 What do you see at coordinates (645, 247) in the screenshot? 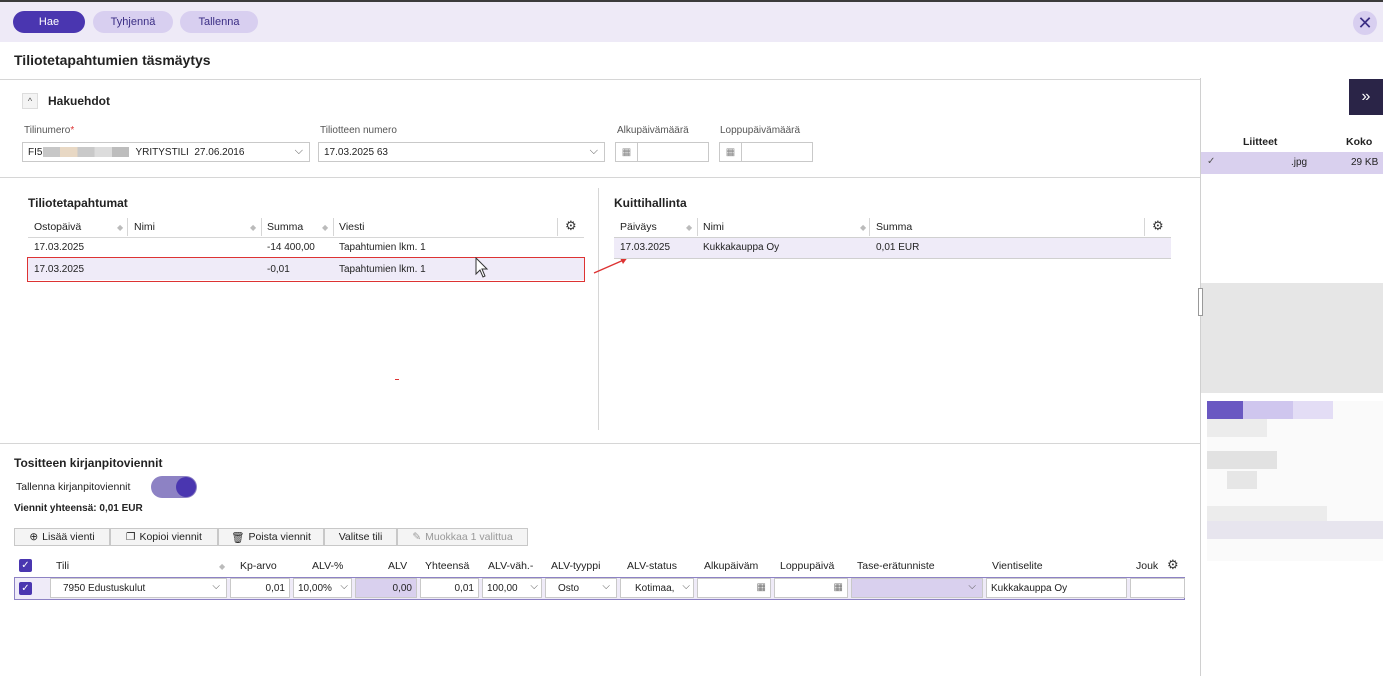
I see `receipt-date: 17.03.2025` at bounding box center [645, 247].